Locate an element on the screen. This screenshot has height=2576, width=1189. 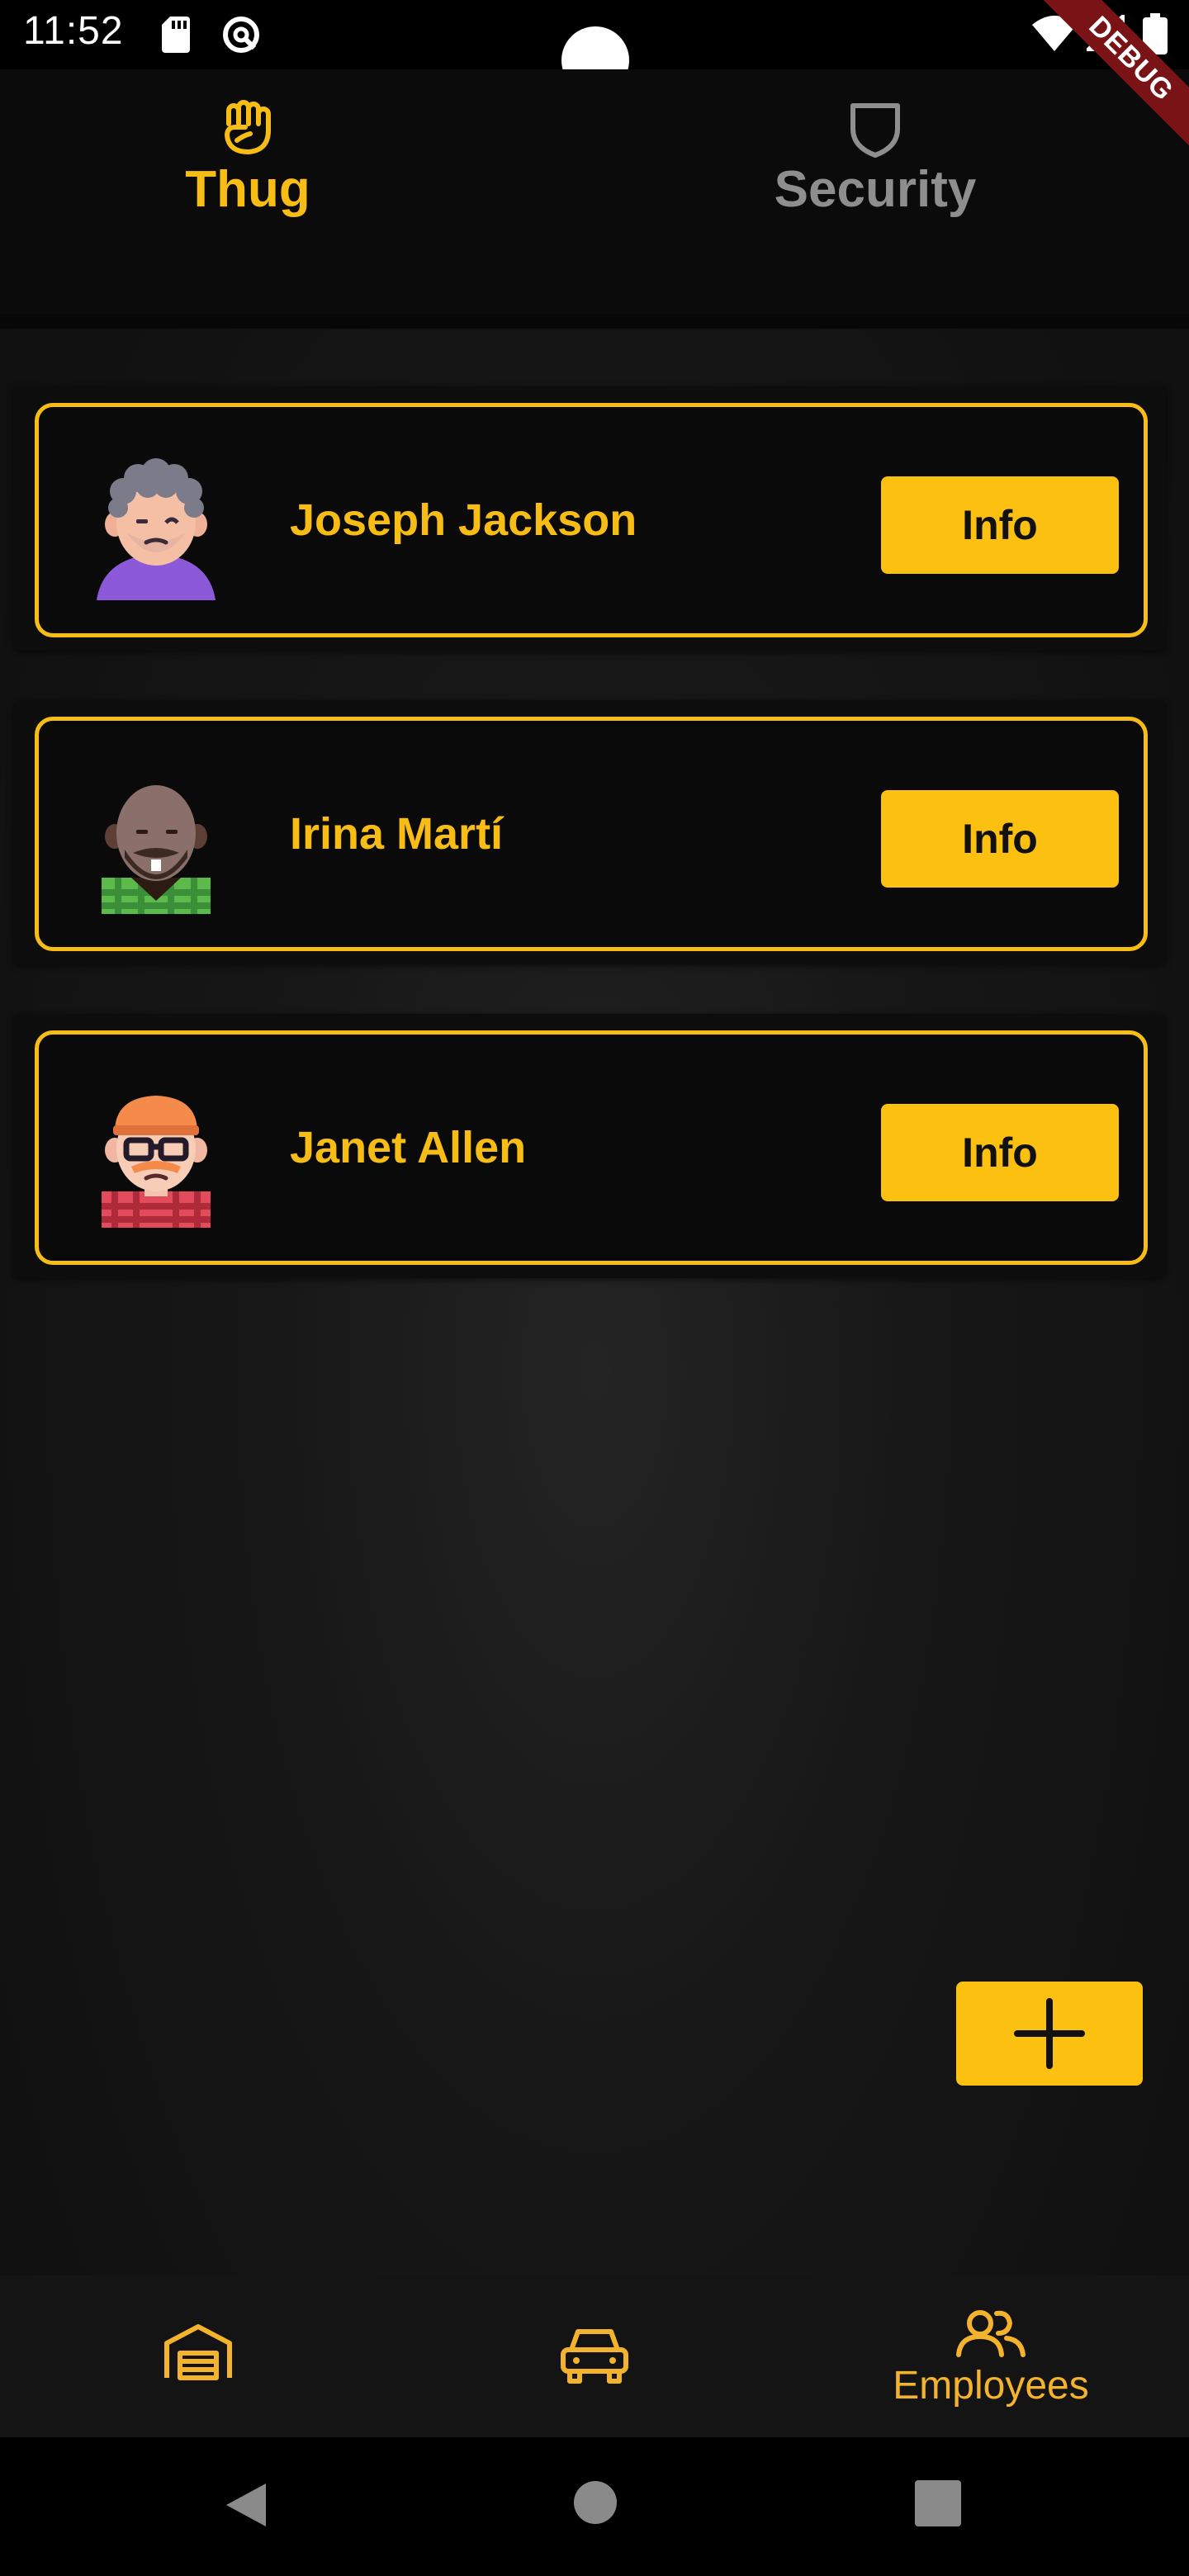
tab-thug-label: Thug is located at coordinates (247, 189).